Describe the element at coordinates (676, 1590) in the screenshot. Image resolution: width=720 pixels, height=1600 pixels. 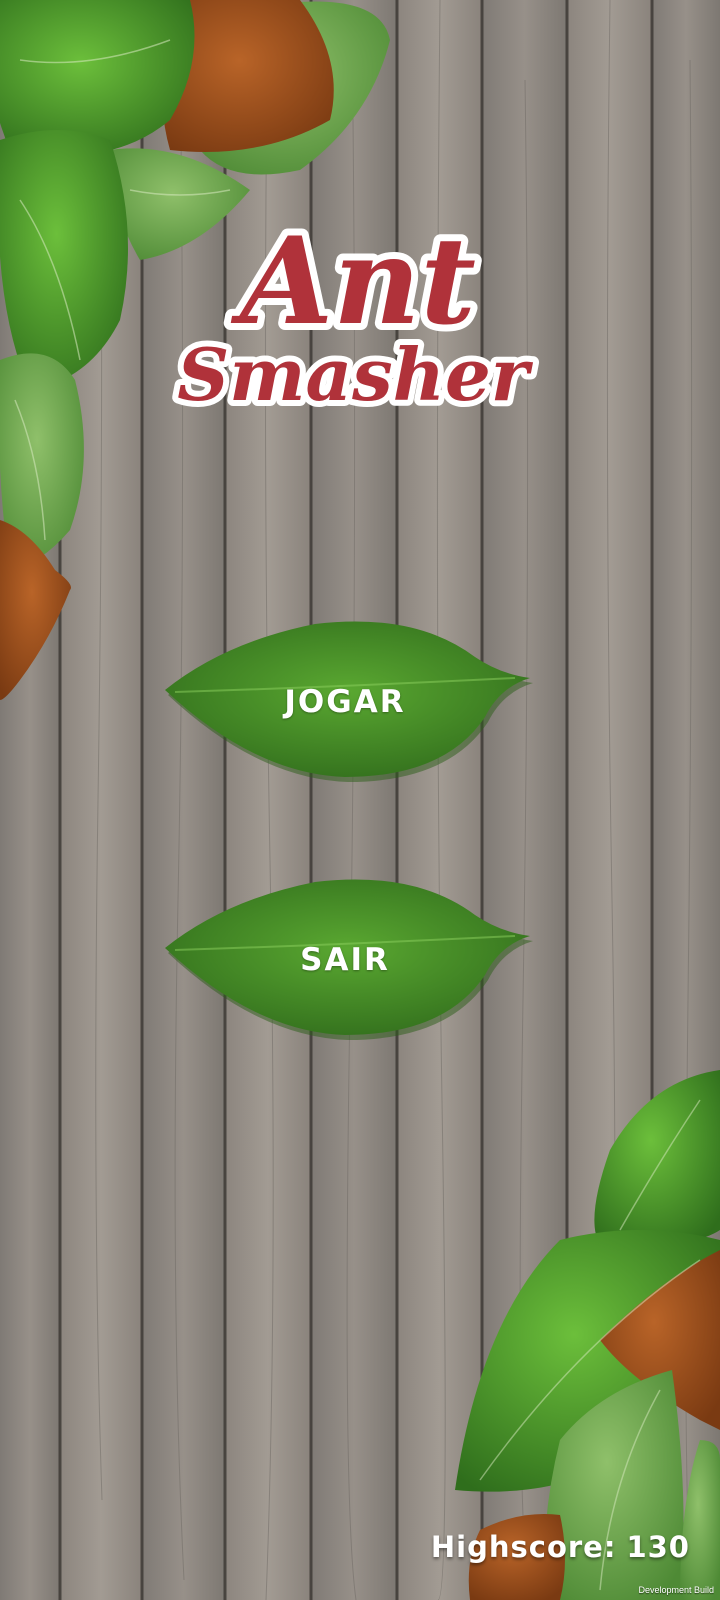
I see `development-build-label: Development Build` at that location.